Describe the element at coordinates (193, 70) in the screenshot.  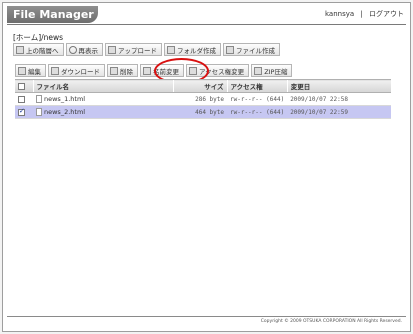
I see `permission-icon` at that location.